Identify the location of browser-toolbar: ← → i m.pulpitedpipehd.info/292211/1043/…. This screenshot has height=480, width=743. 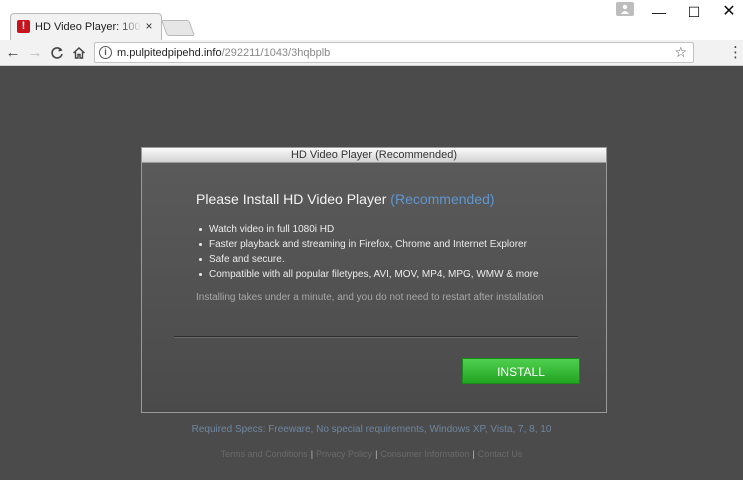
(371, 53).